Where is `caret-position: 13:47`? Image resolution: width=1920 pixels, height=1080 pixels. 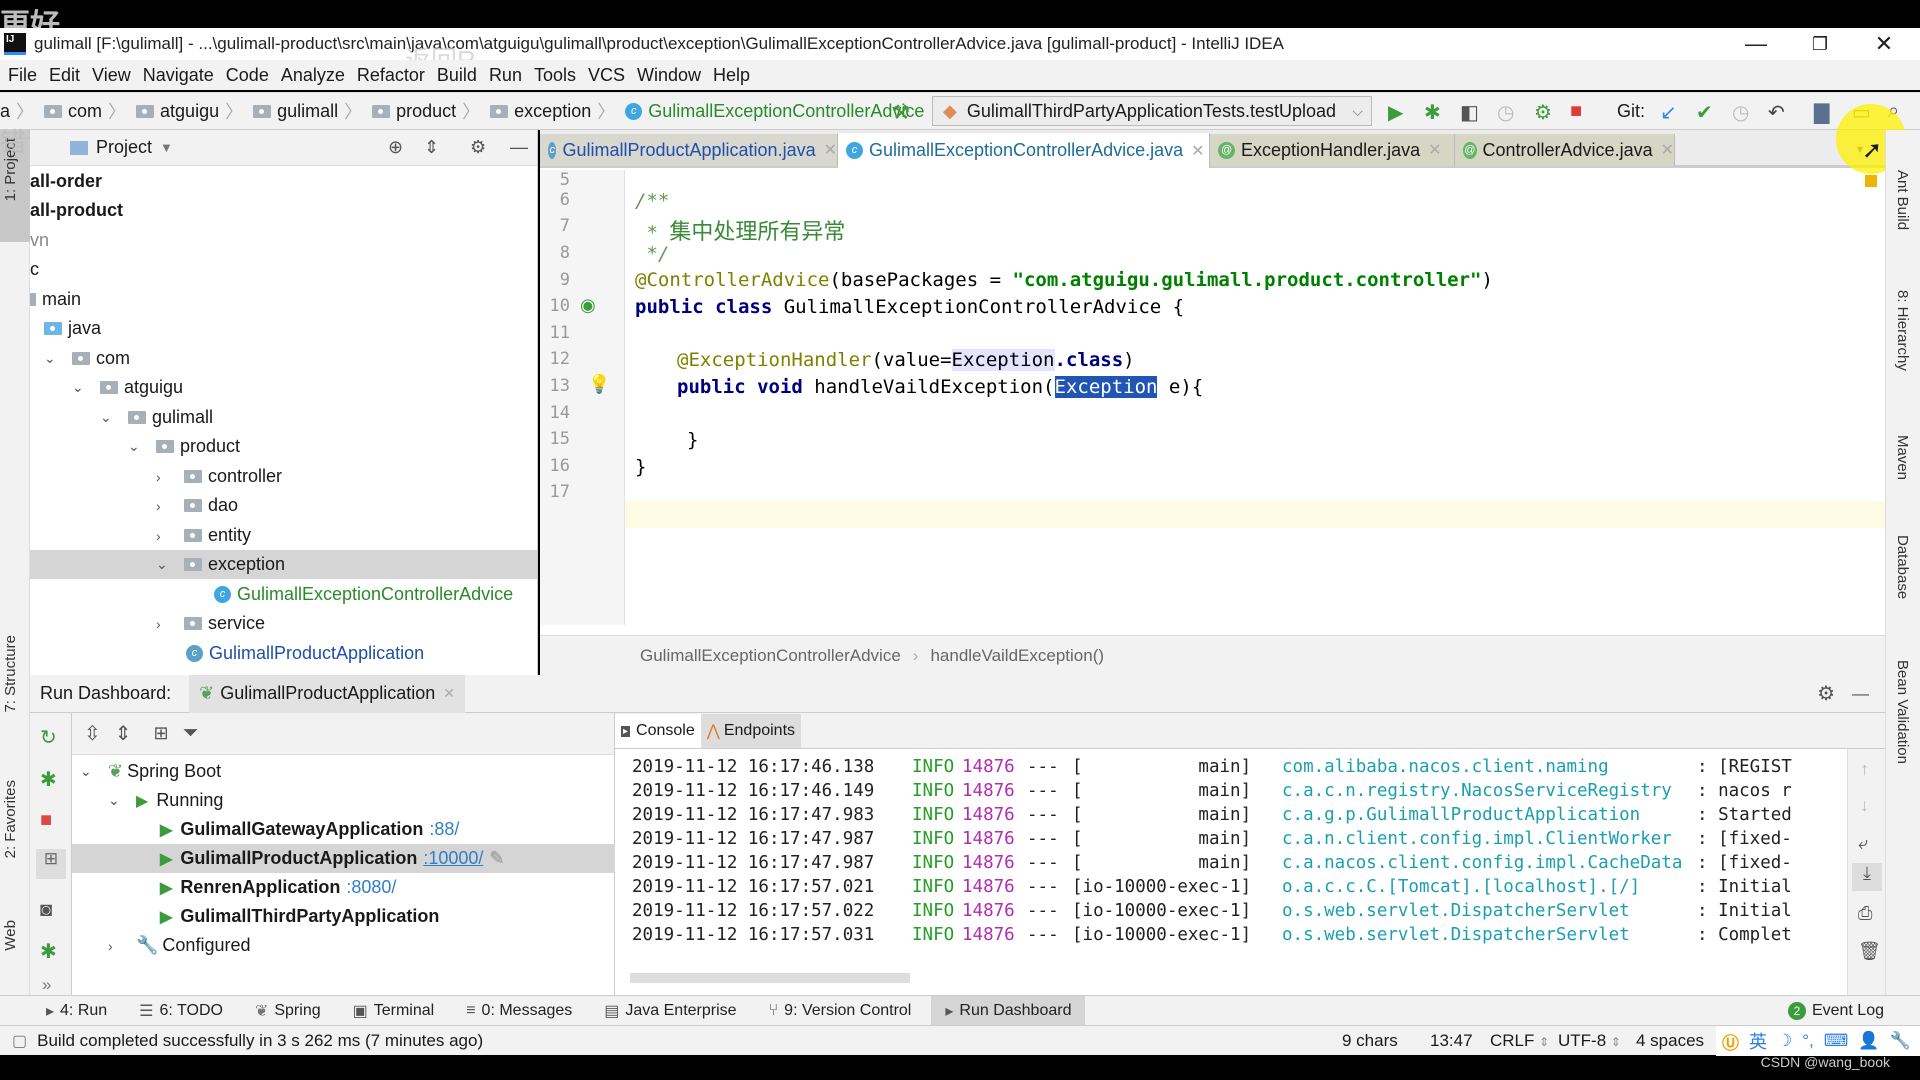
caret-position: 13:47 is located at coordinates (1451, 1041).